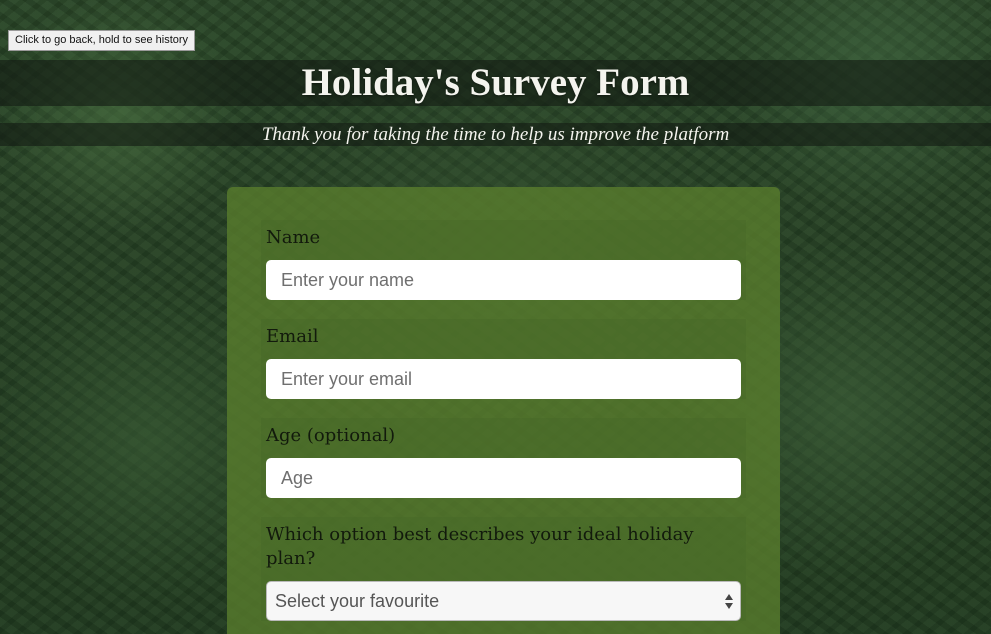  Describe the element at coordinates (503, 280) in the screenshot. I see `name-input` at that location.